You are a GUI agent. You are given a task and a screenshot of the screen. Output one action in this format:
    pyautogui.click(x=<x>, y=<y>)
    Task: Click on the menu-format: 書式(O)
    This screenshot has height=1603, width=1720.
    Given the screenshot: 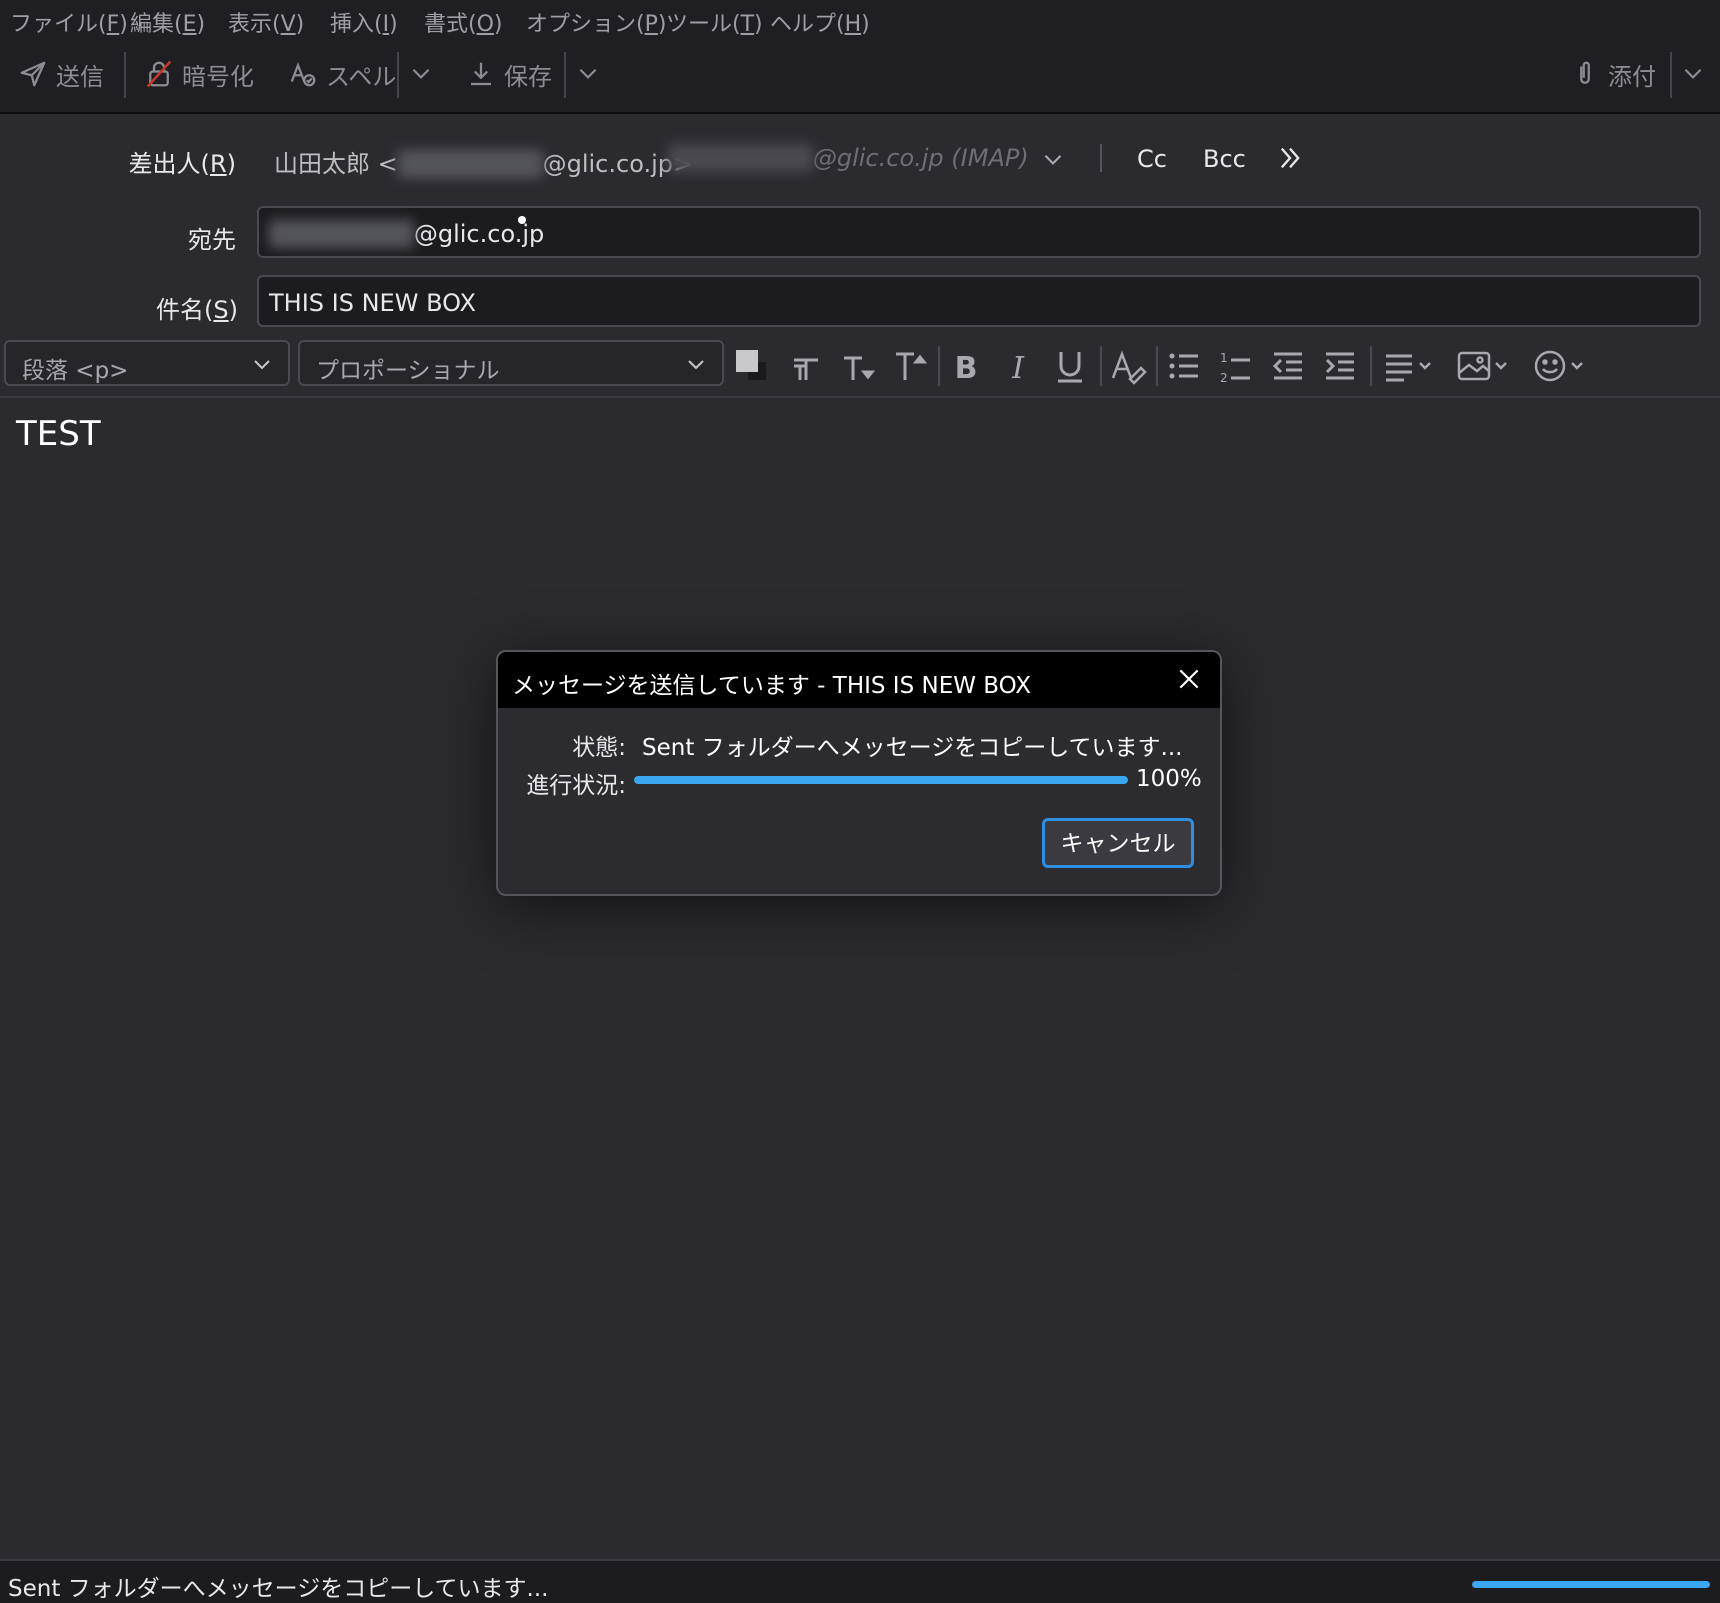 What is the action you would take?
    pyautogui.click(x=463, y=22)
    